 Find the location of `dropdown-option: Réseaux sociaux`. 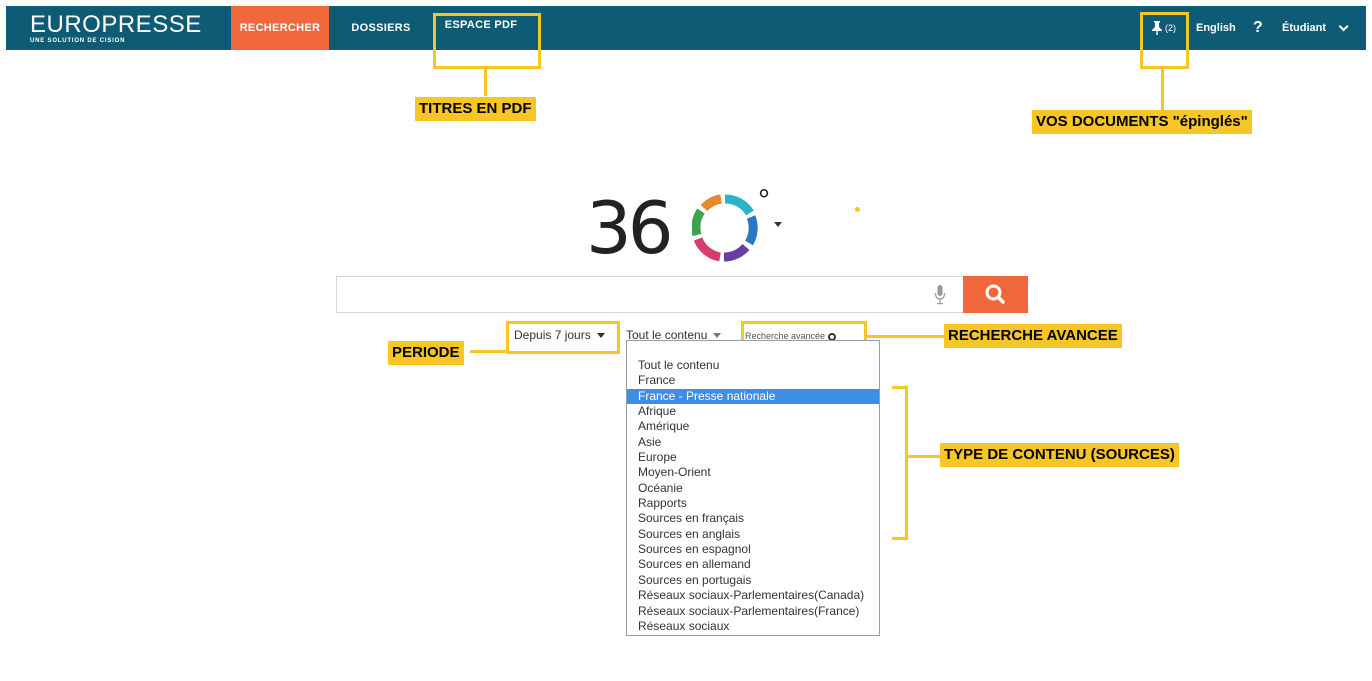

dropdown-option: Réseaux sociaux is located at coordinates (753, 626).